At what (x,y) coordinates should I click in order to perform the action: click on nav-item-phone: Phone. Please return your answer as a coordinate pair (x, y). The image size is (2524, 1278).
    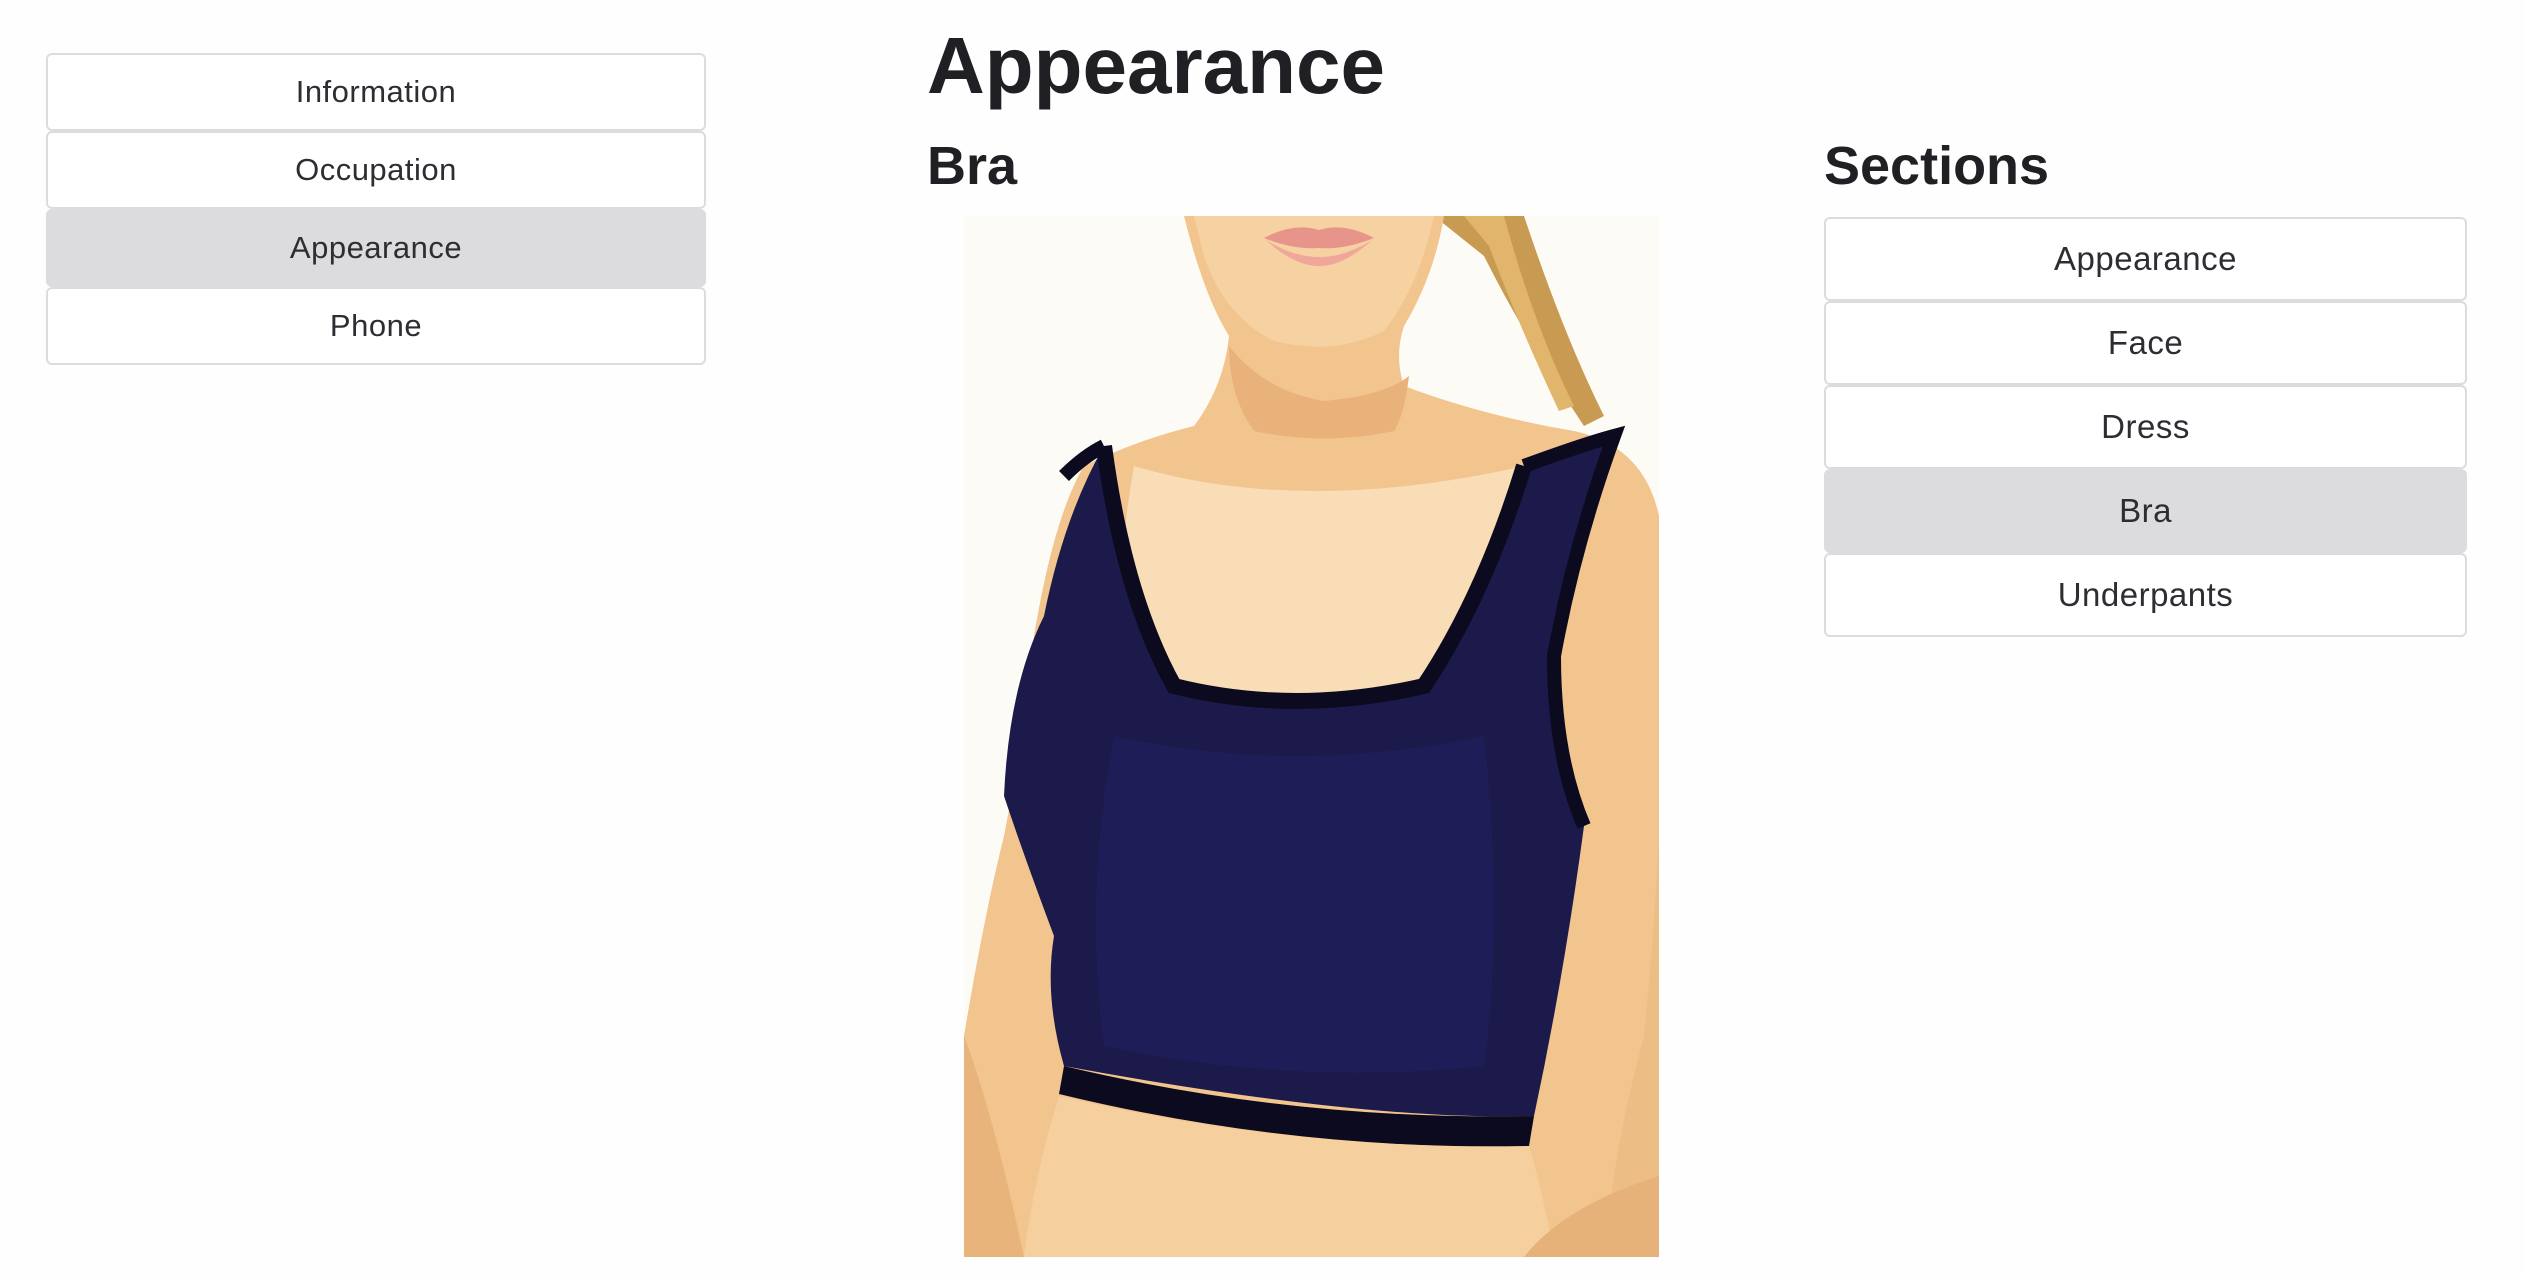
    Looking at the image, I should click on (376, 326).